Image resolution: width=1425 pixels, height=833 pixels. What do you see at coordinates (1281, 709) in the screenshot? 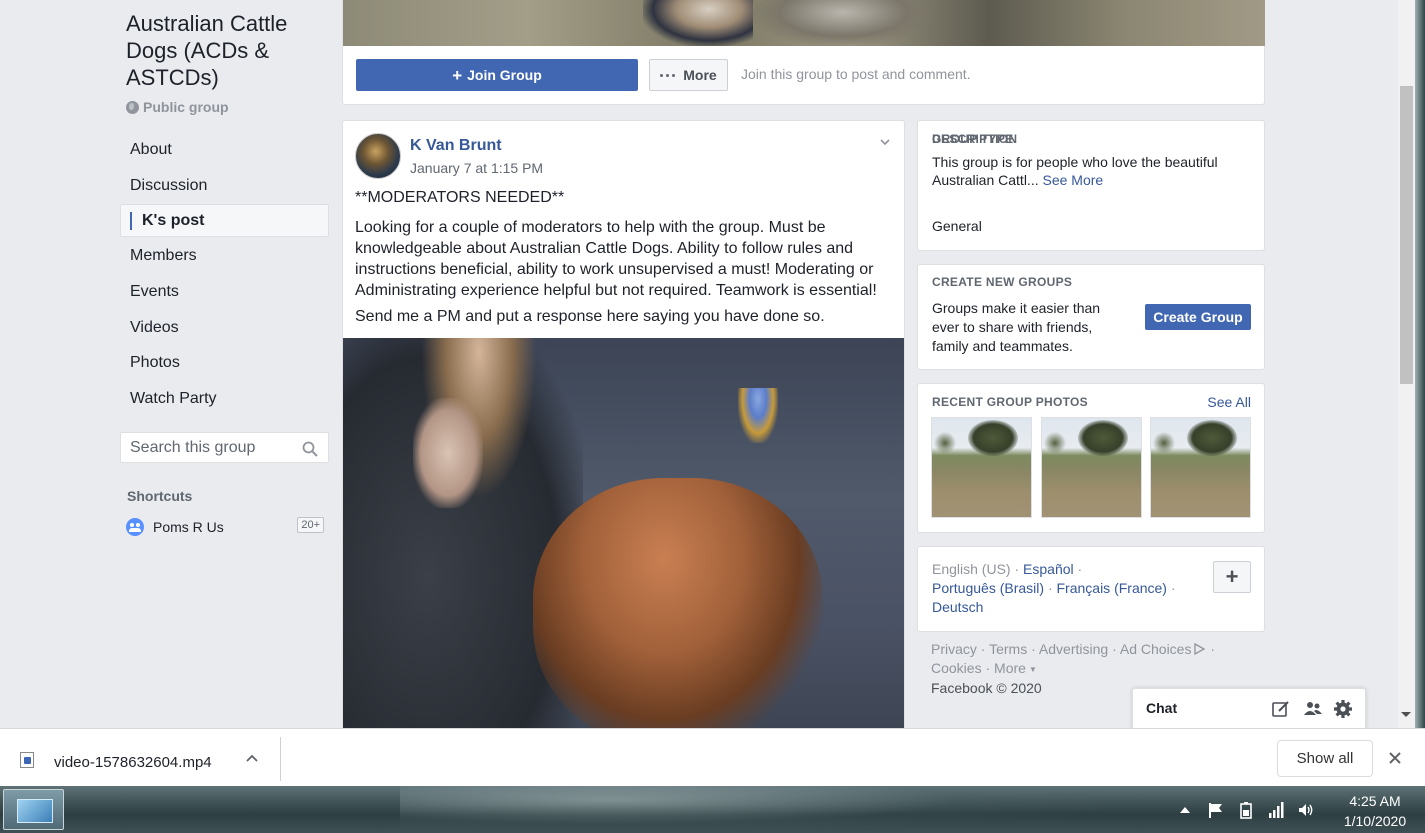
I see `compose-icon` at bounding box center [1281, 709].